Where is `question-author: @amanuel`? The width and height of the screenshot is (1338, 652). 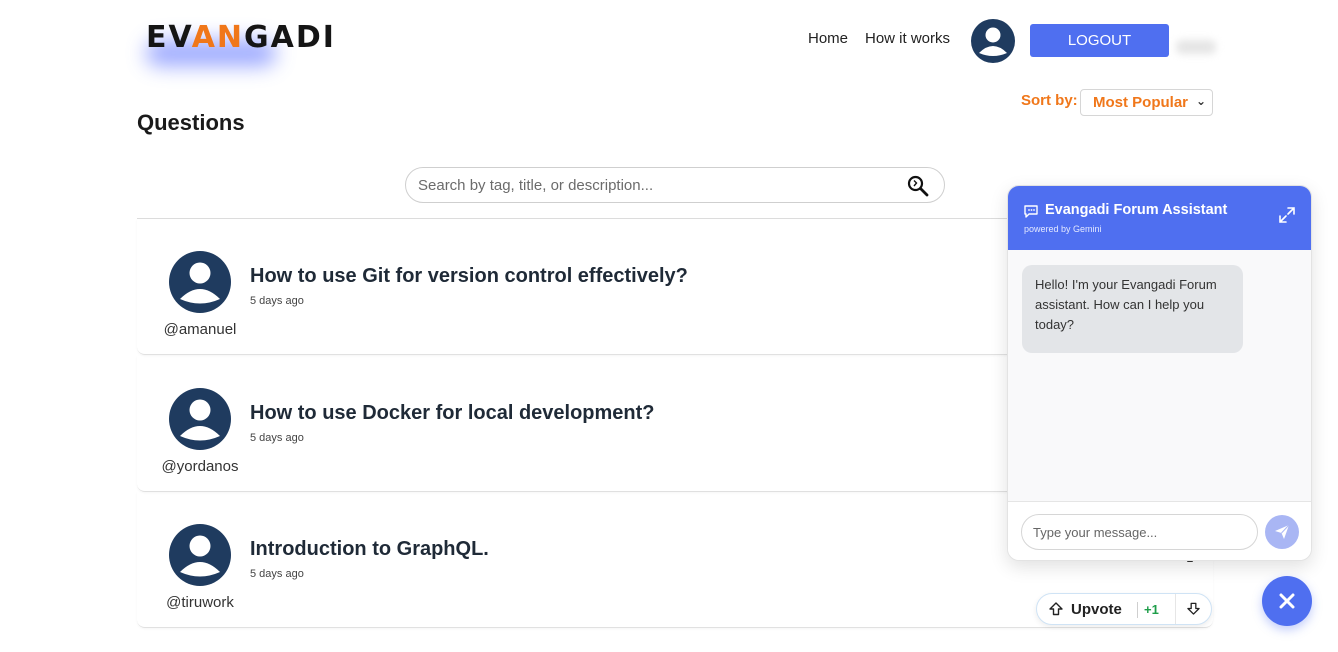
question-author: @amanuel is located at coordinates (200, 329).